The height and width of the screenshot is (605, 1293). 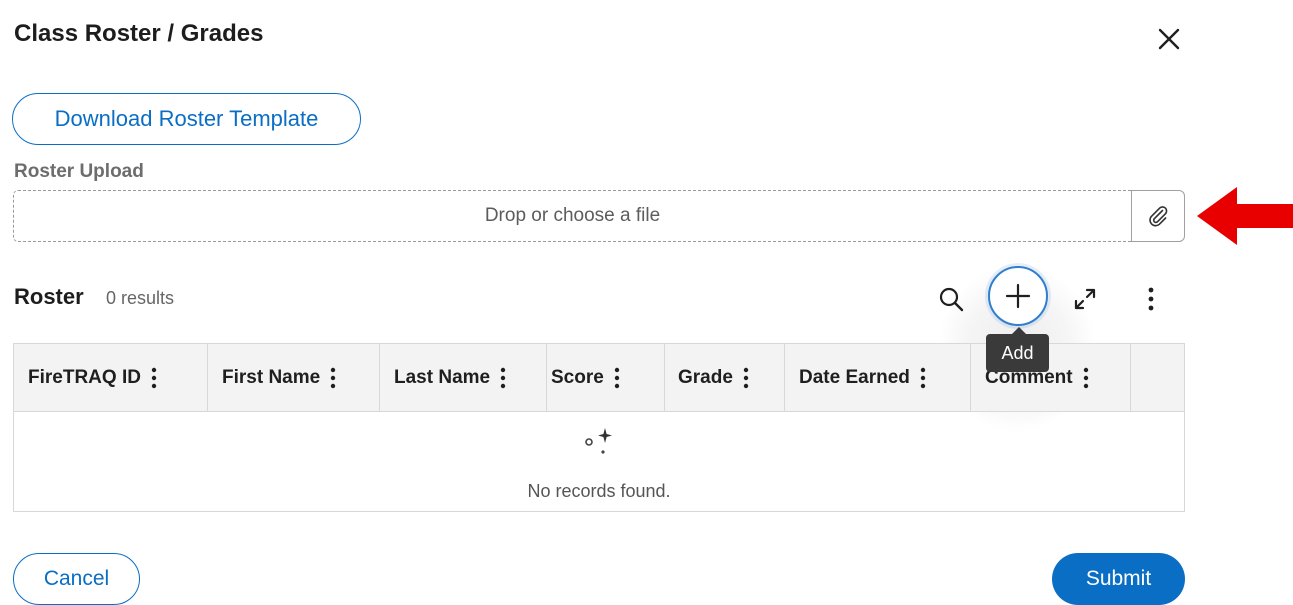 What do you see at coordinates (84, 377) in the screenshot?
I see `column-label: FireTRAQ ID` at bounding box center [84, 377].